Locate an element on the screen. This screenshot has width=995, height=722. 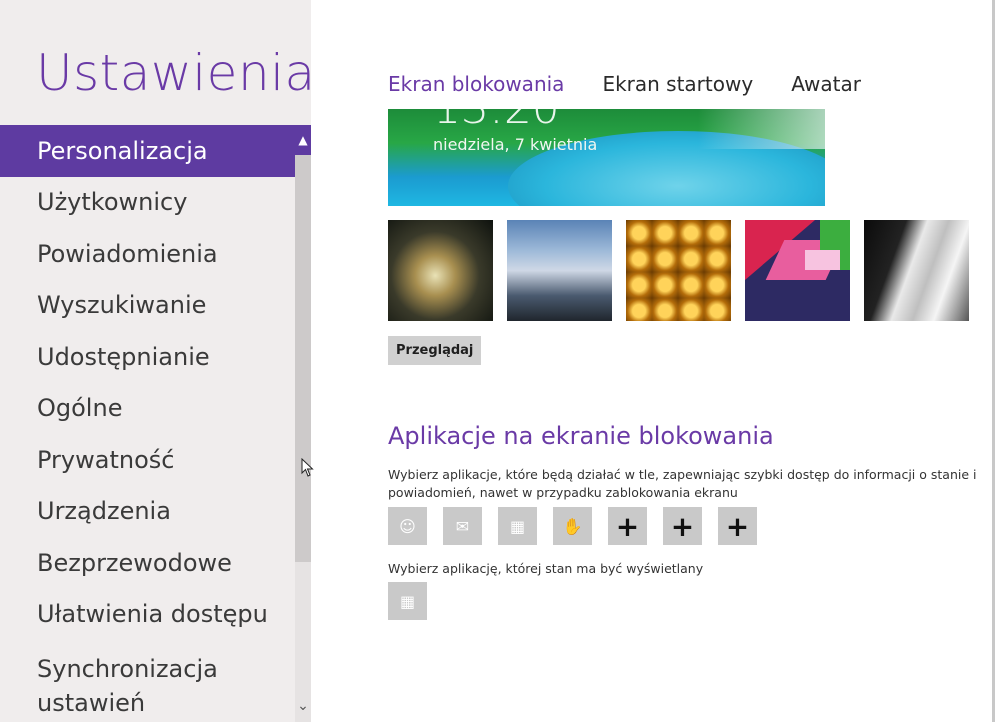
nav-item-ogolne: Ogólne is located at coordinates (147, 409).